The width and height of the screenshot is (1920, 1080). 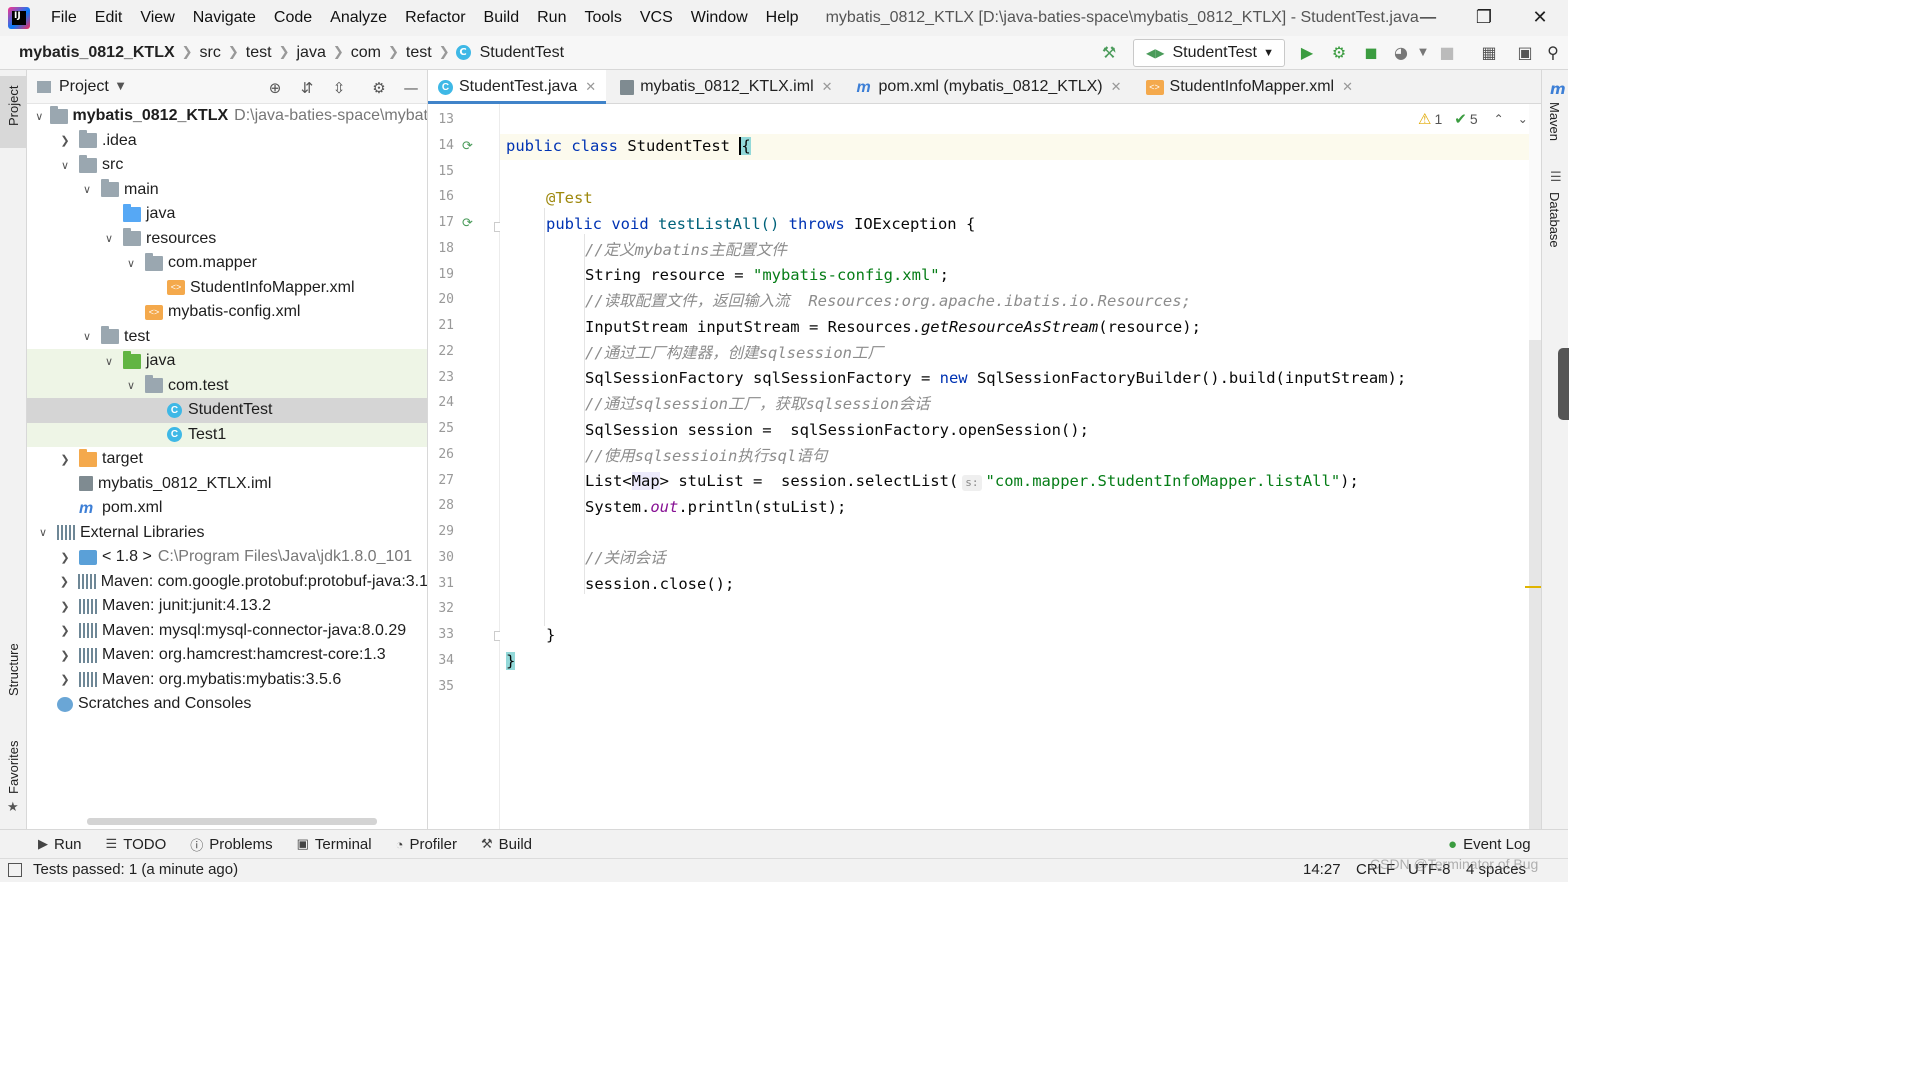 I want to click on locate-file-icon: ⊕, so click(x=275, y=88).